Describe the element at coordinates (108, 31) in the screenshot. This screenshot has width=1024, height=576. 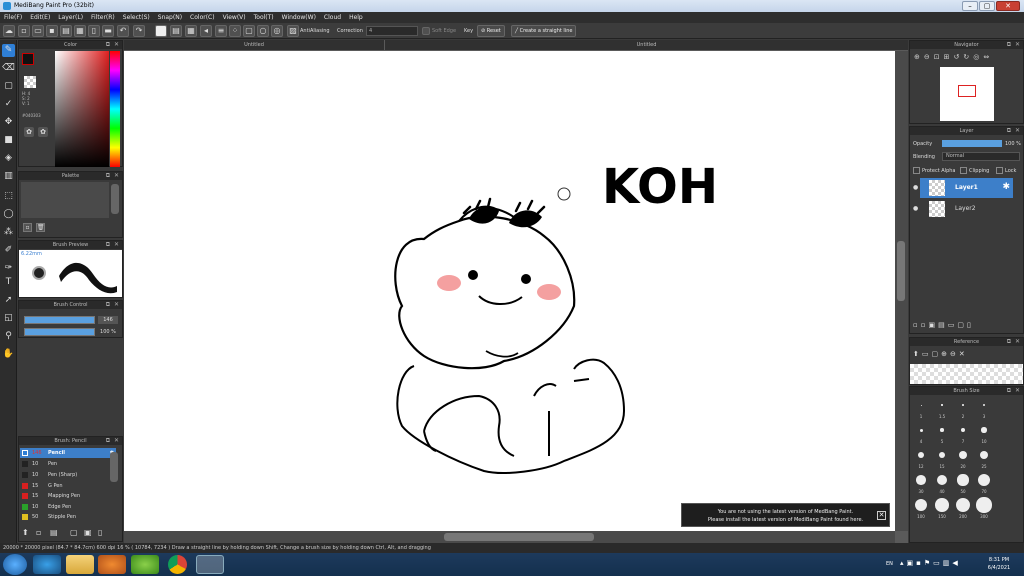
I see `folder-icon: ▬` at that location.